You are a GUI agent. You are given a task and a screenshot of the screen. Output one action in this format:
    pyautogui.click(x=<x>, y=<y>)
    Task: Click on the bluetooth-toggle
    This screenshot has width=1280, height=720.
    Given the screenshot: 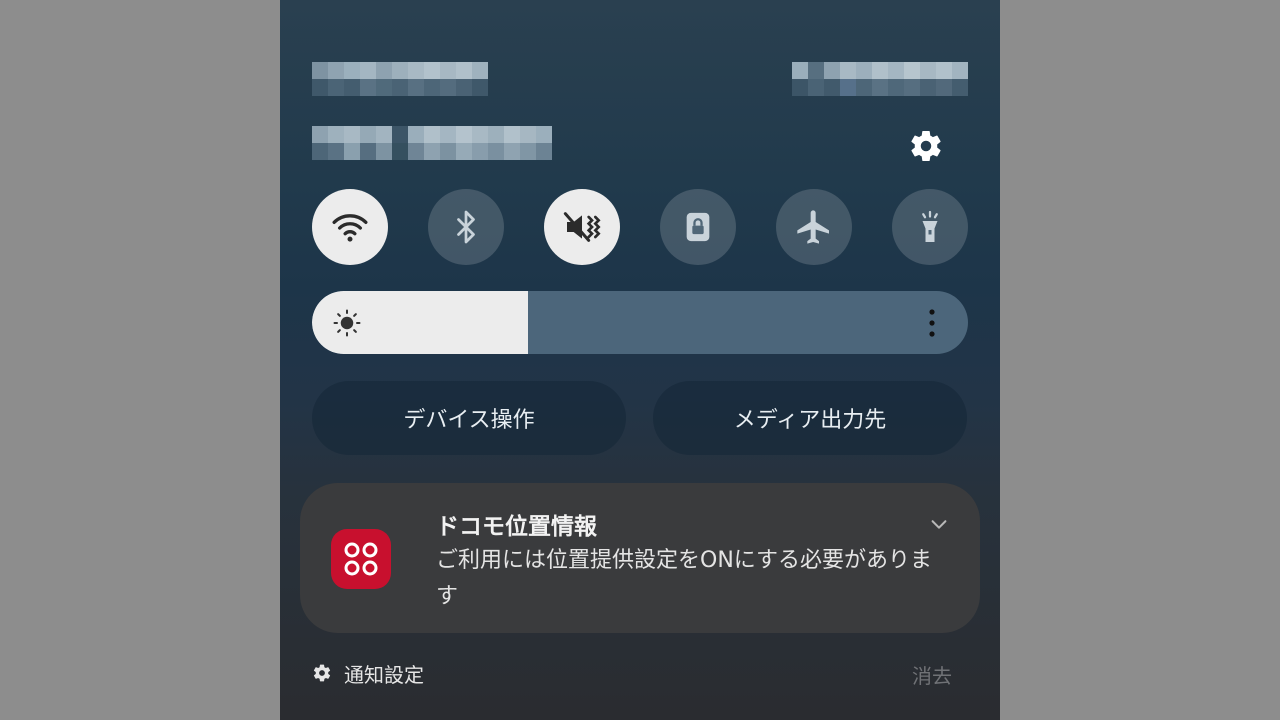 What is the action you would take?
    pyautogui.click(x=466, y=227)
    